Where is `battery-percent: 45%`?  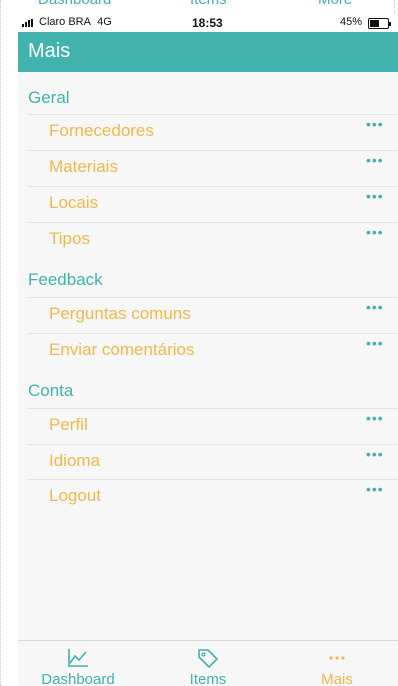
battery-percent: 45% is located at coordinates (351, 22).